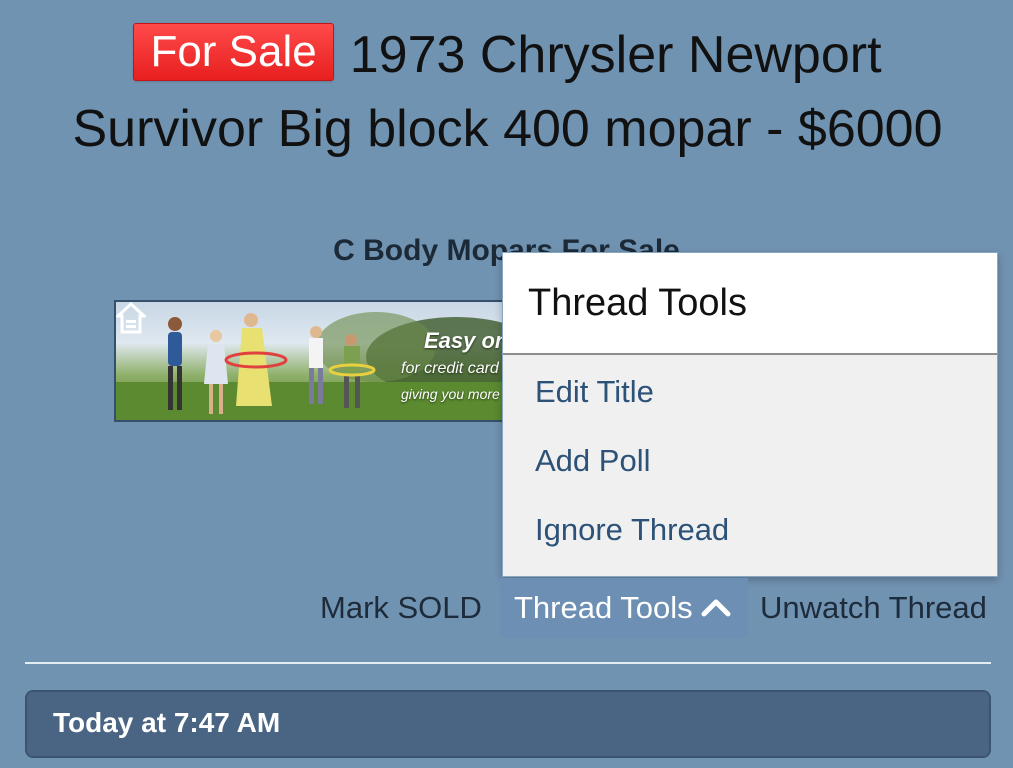 This screenshot has height=768, width=1013. Describe the element at coordinates (873, 608) in the screenshot. I see `unwatch-thread-link: Unwatch Thread` at that location.